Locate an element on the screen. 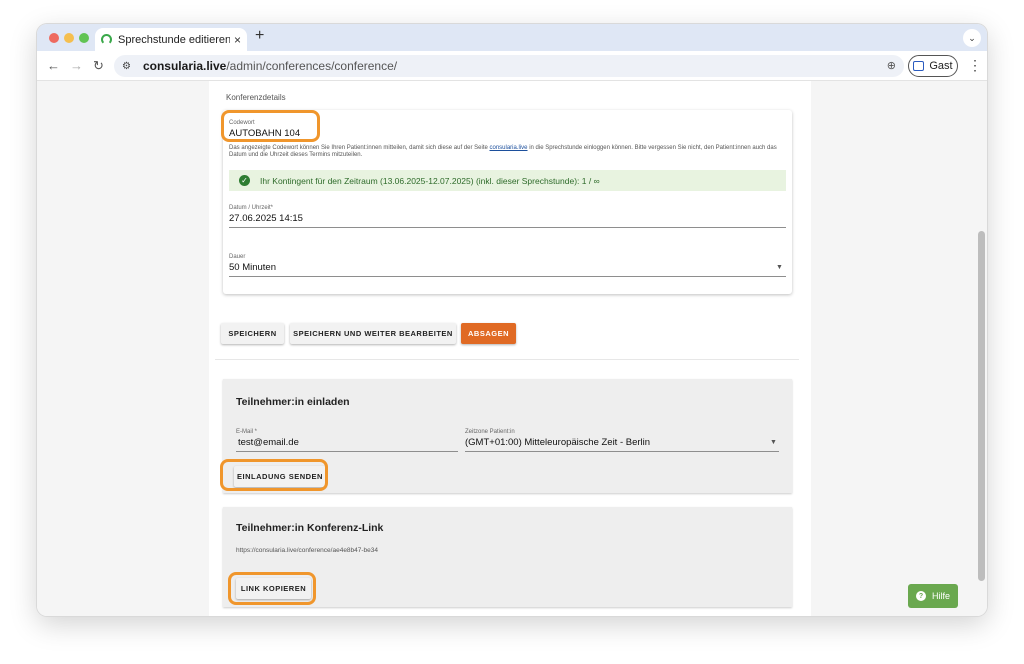  invite-heading: Teilnehmer:in einladen is located at coordinates (293, 402).